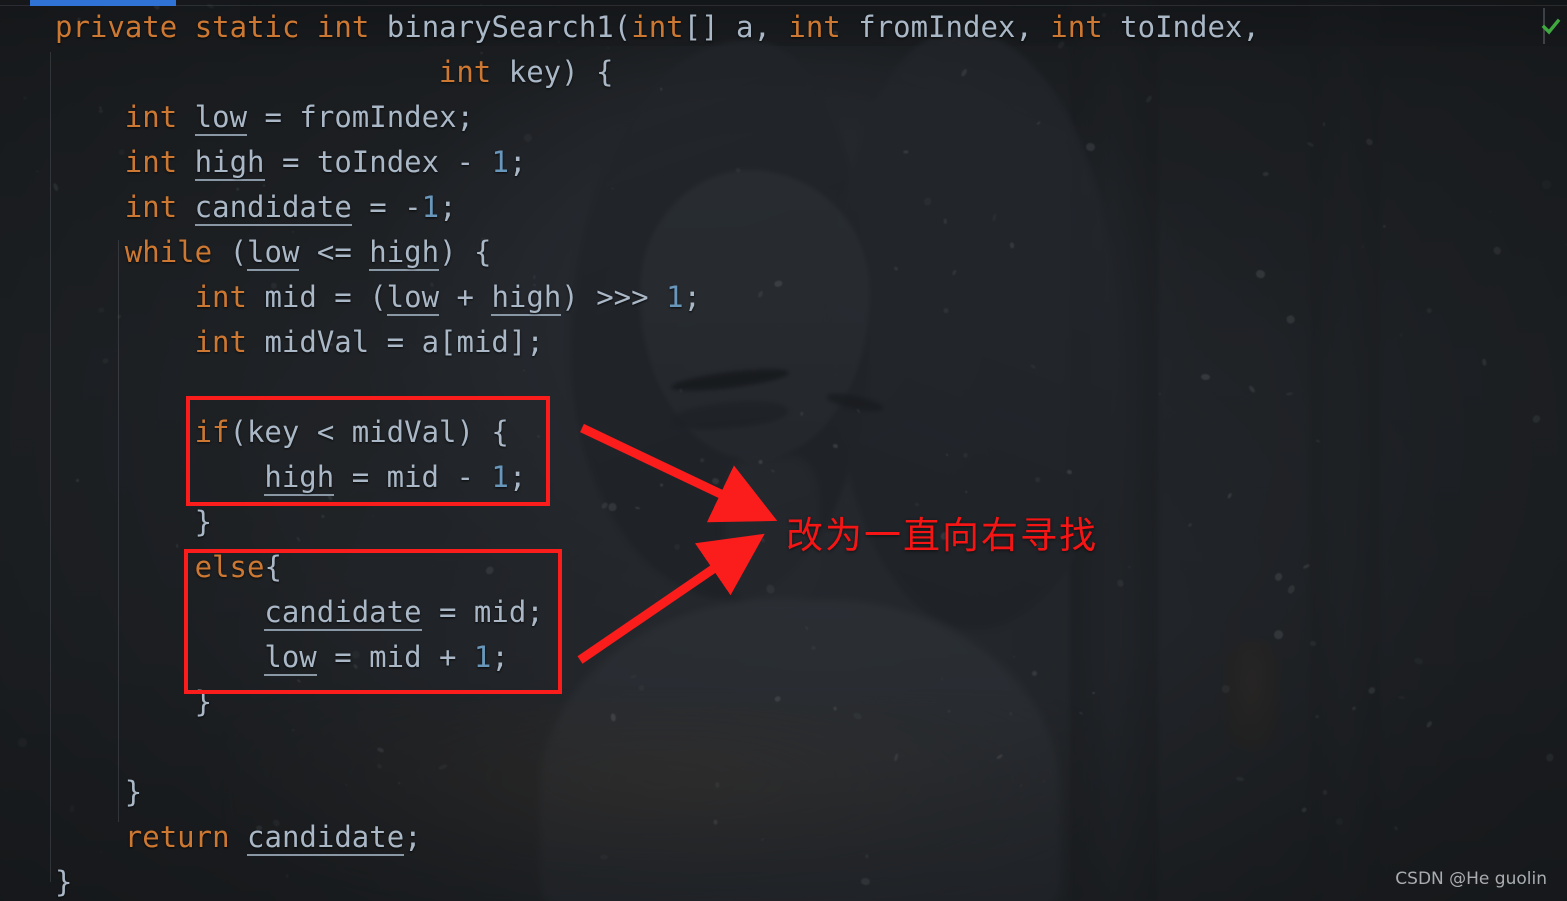  I want to click on code-line: while (low <= high) {, so click(246, 252).